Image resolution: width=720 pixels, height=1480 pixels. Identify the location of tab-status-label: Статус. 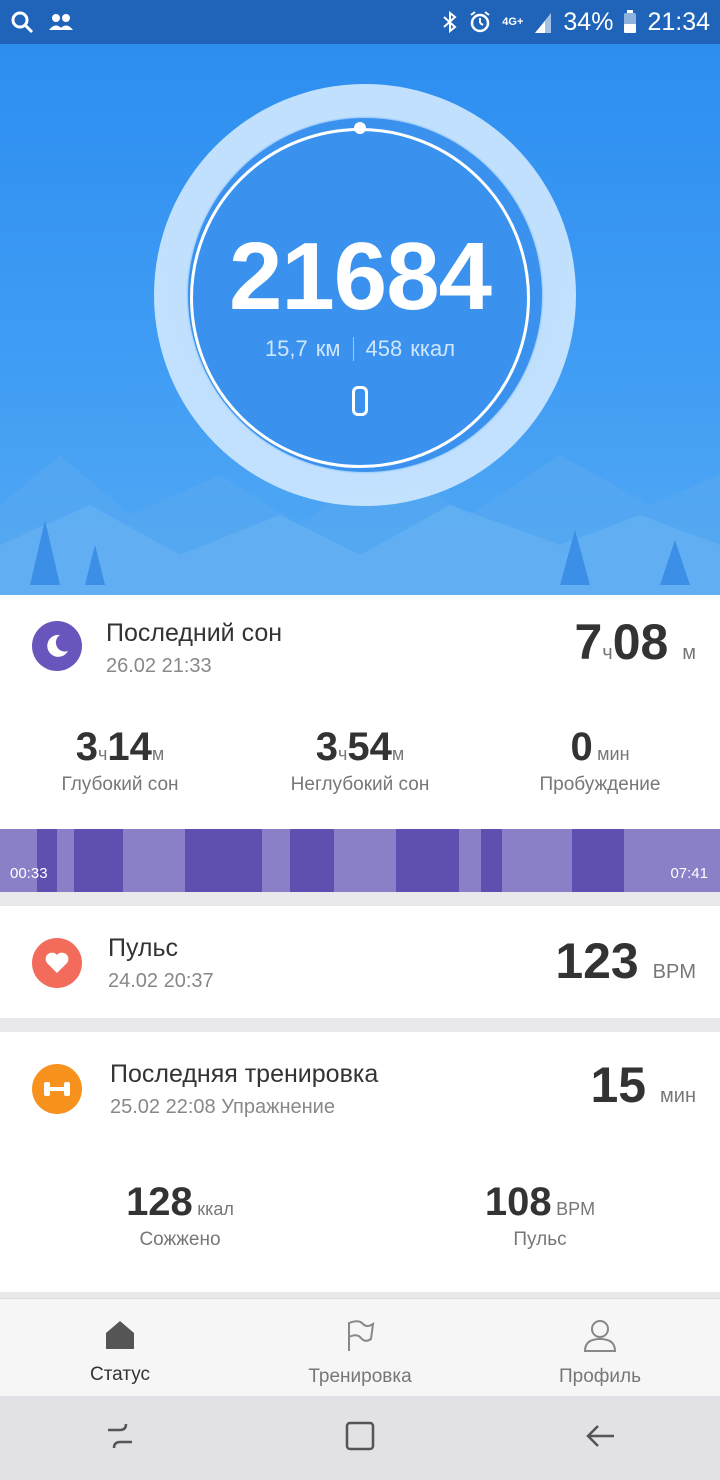
(120, 1374).